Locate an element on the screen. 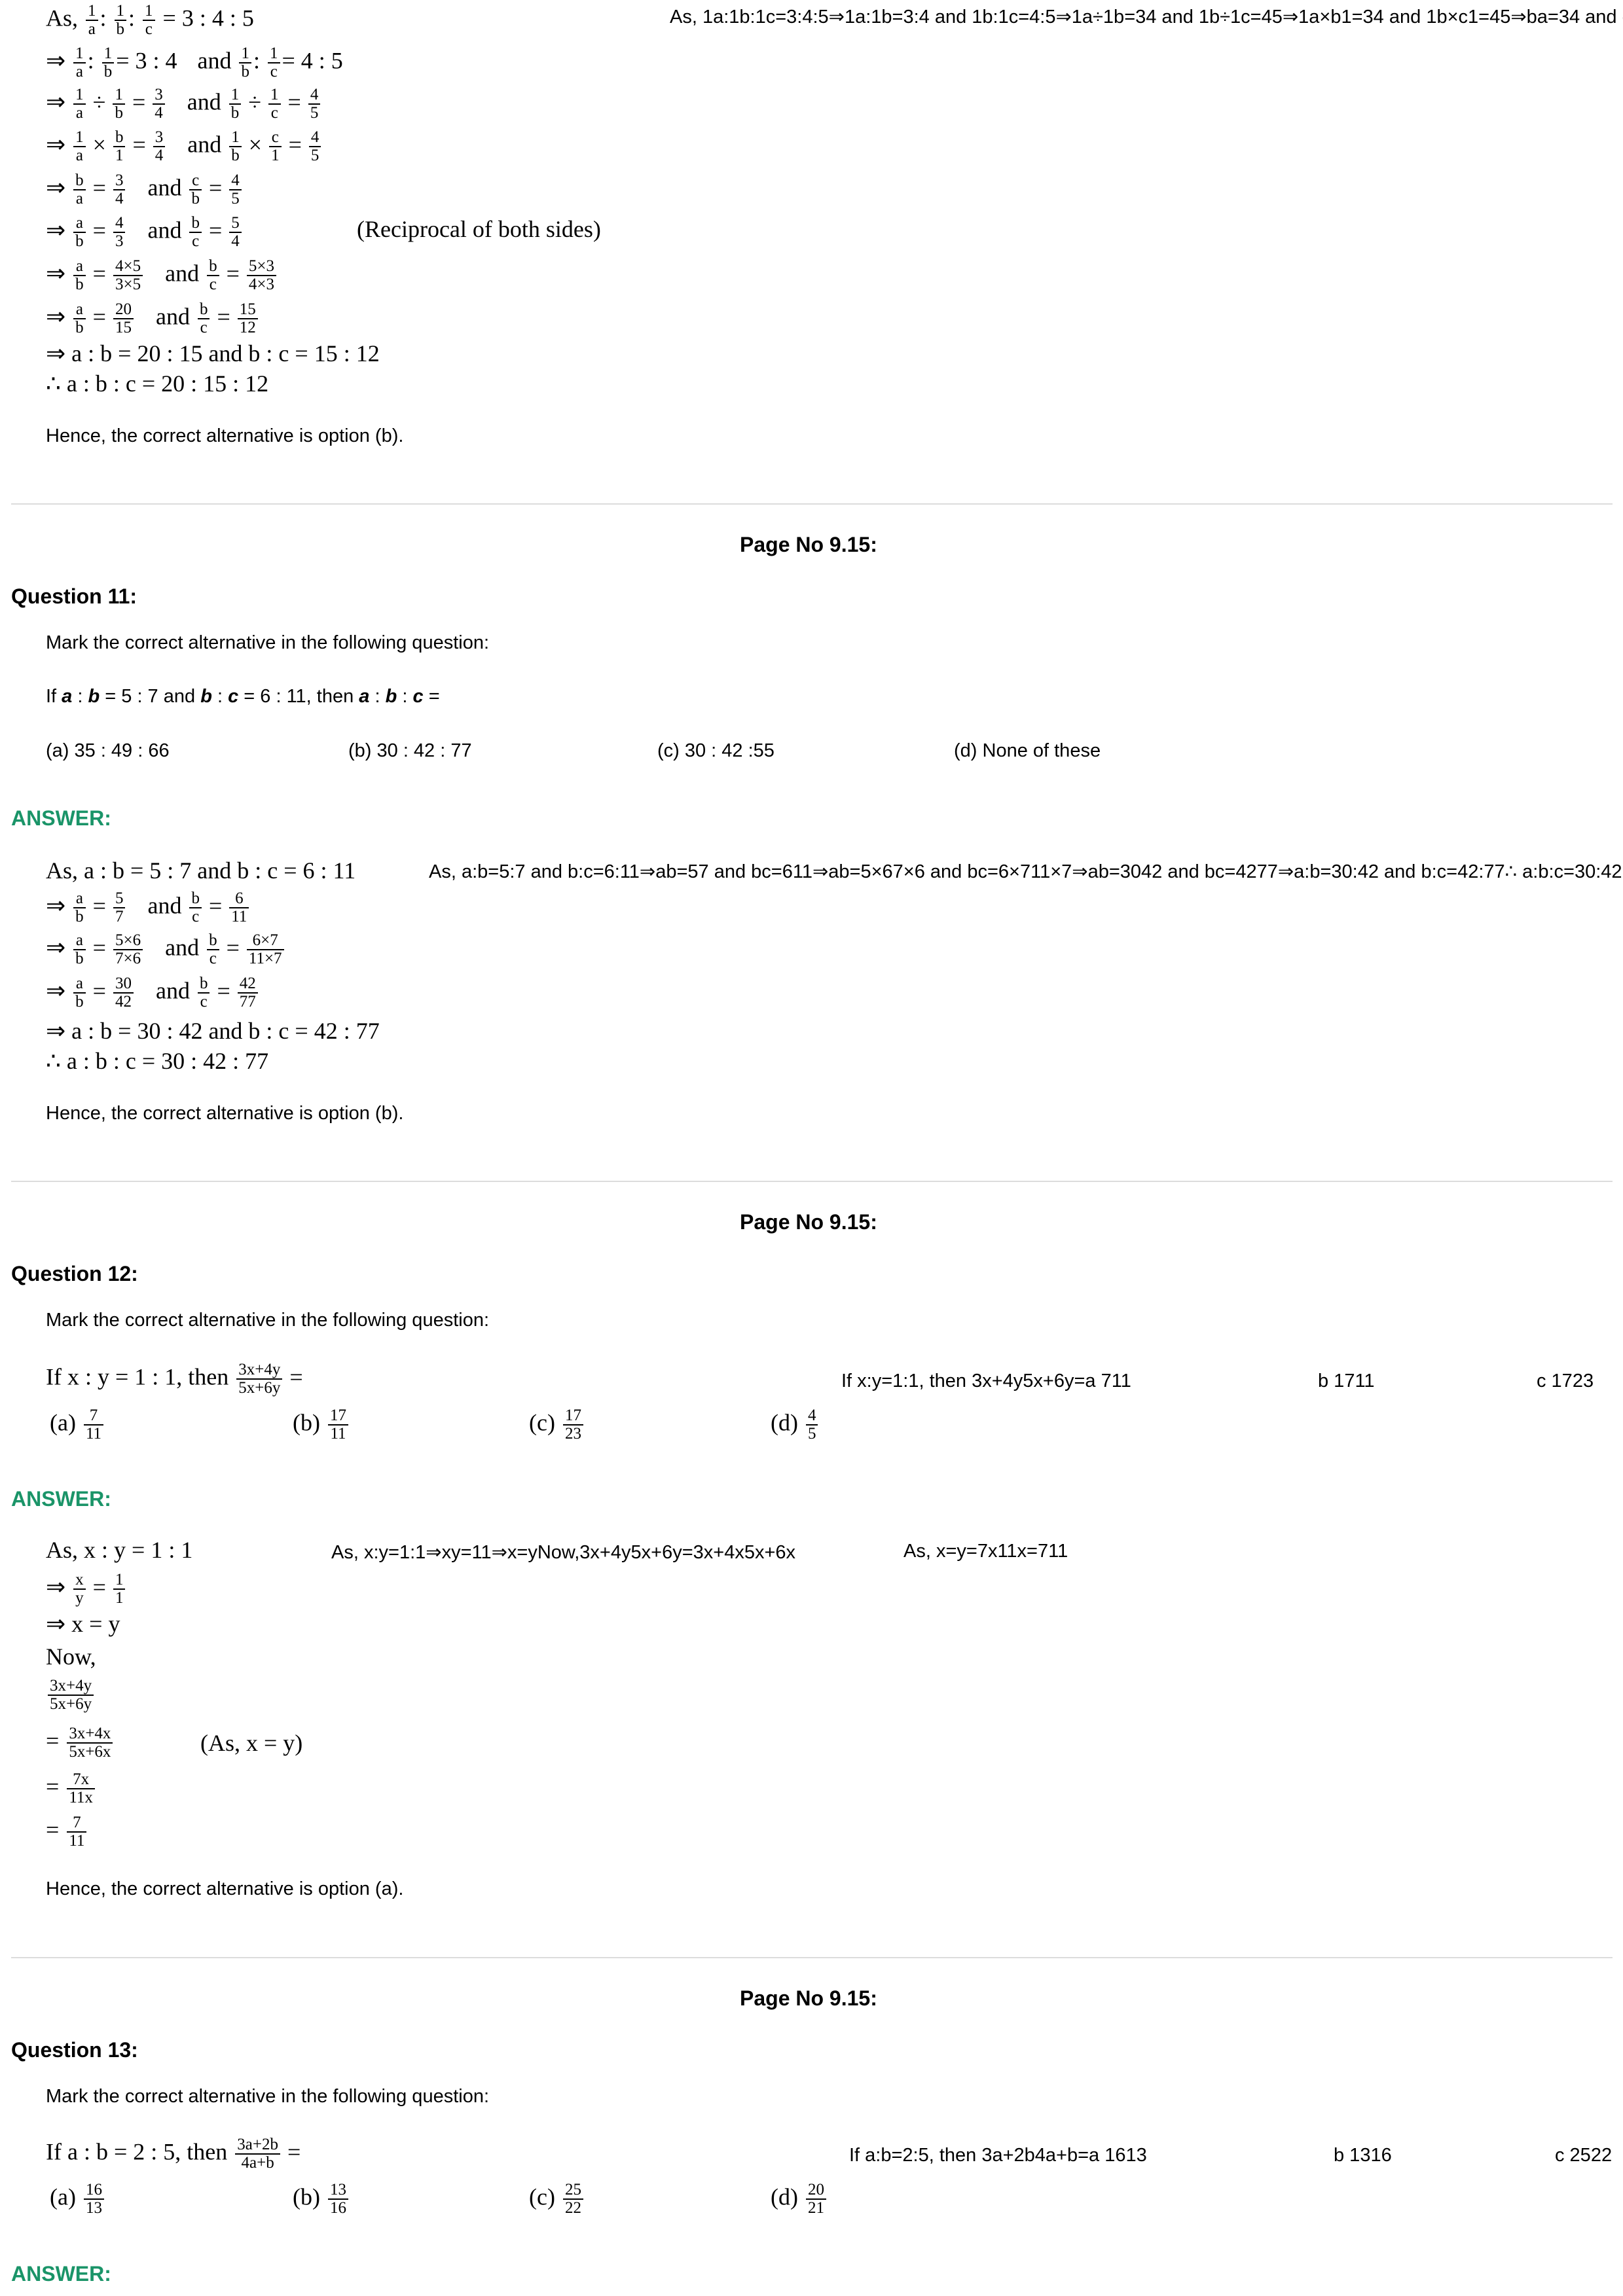 The height and width of the screenshot is (2296, 1623). fraction: 1a is located at coordinates (92, 20).